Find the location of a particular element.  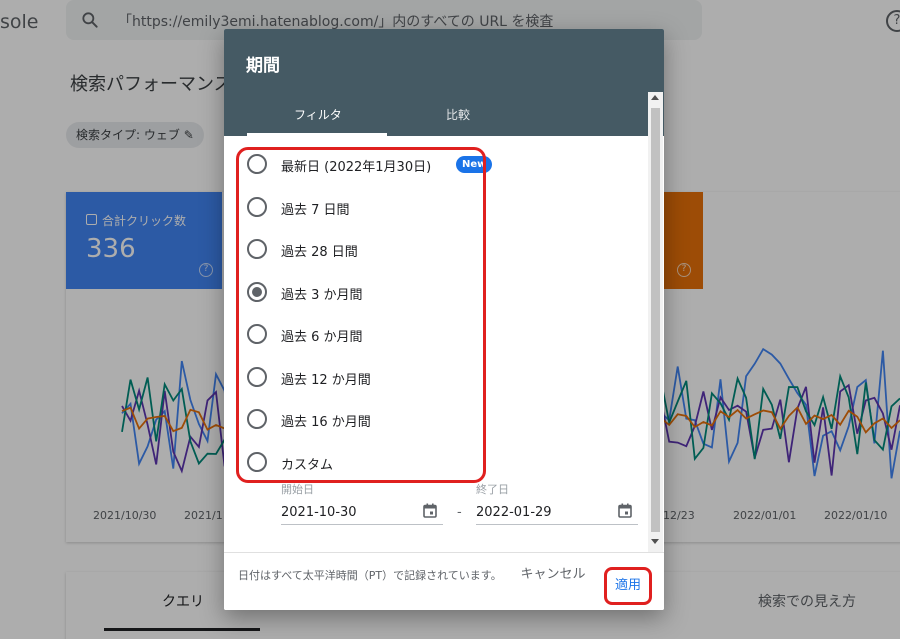

end-date-field: 2022-01-29 is located at coordinates (557, 513).